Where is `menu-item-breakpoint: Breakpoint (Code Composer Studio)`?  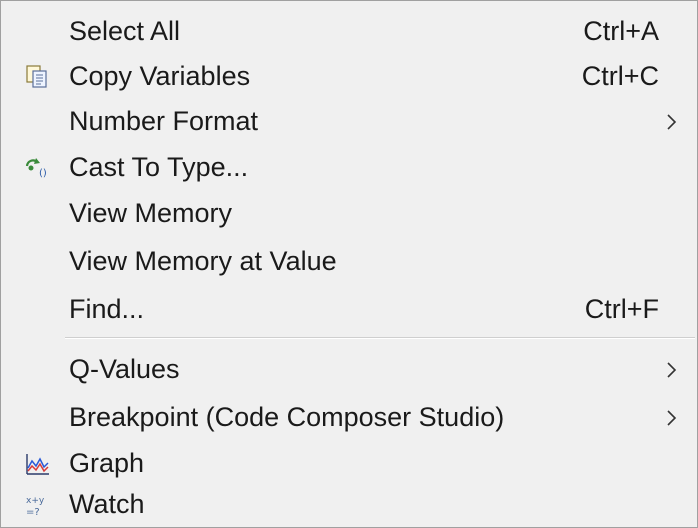 menu-item-breakpoint: Breakpoint (Code Composer Studio) is located at coordinates (349, 418).